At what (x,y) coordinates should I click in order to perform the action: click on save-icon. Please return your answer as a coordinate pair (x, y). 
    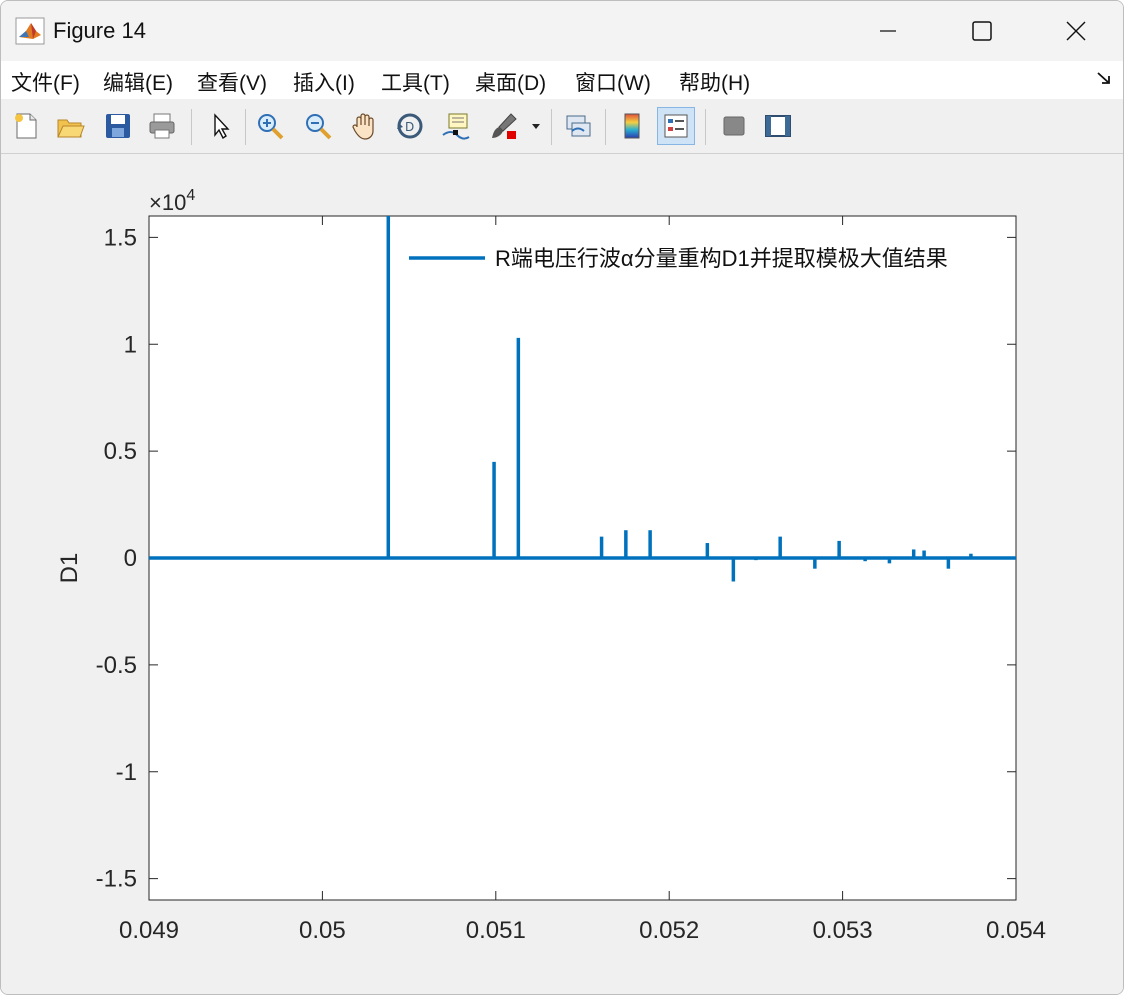
    Looking at the image, I should click on (118, 126).